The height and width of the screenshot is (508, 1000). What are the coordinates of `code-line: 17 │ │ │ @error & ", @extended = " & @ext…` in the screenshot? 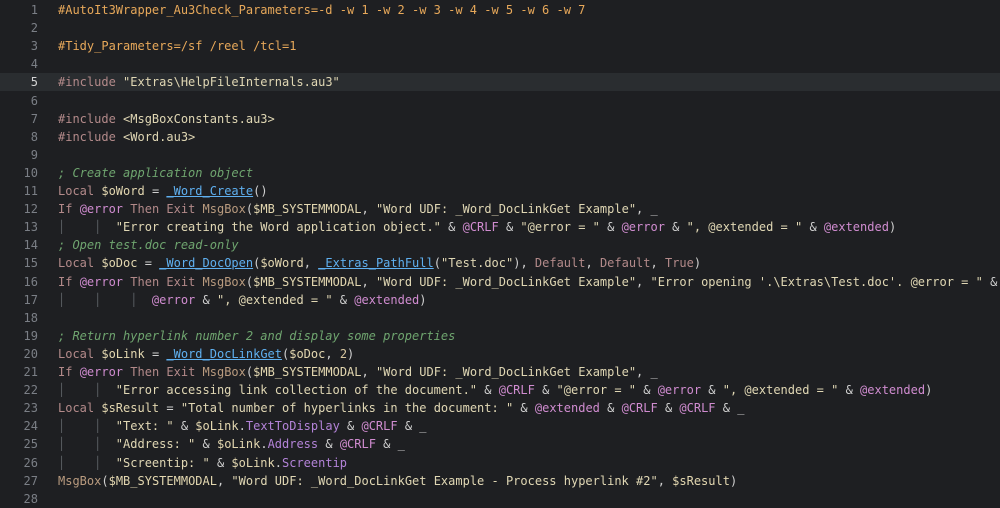 It's located at (500, 300).